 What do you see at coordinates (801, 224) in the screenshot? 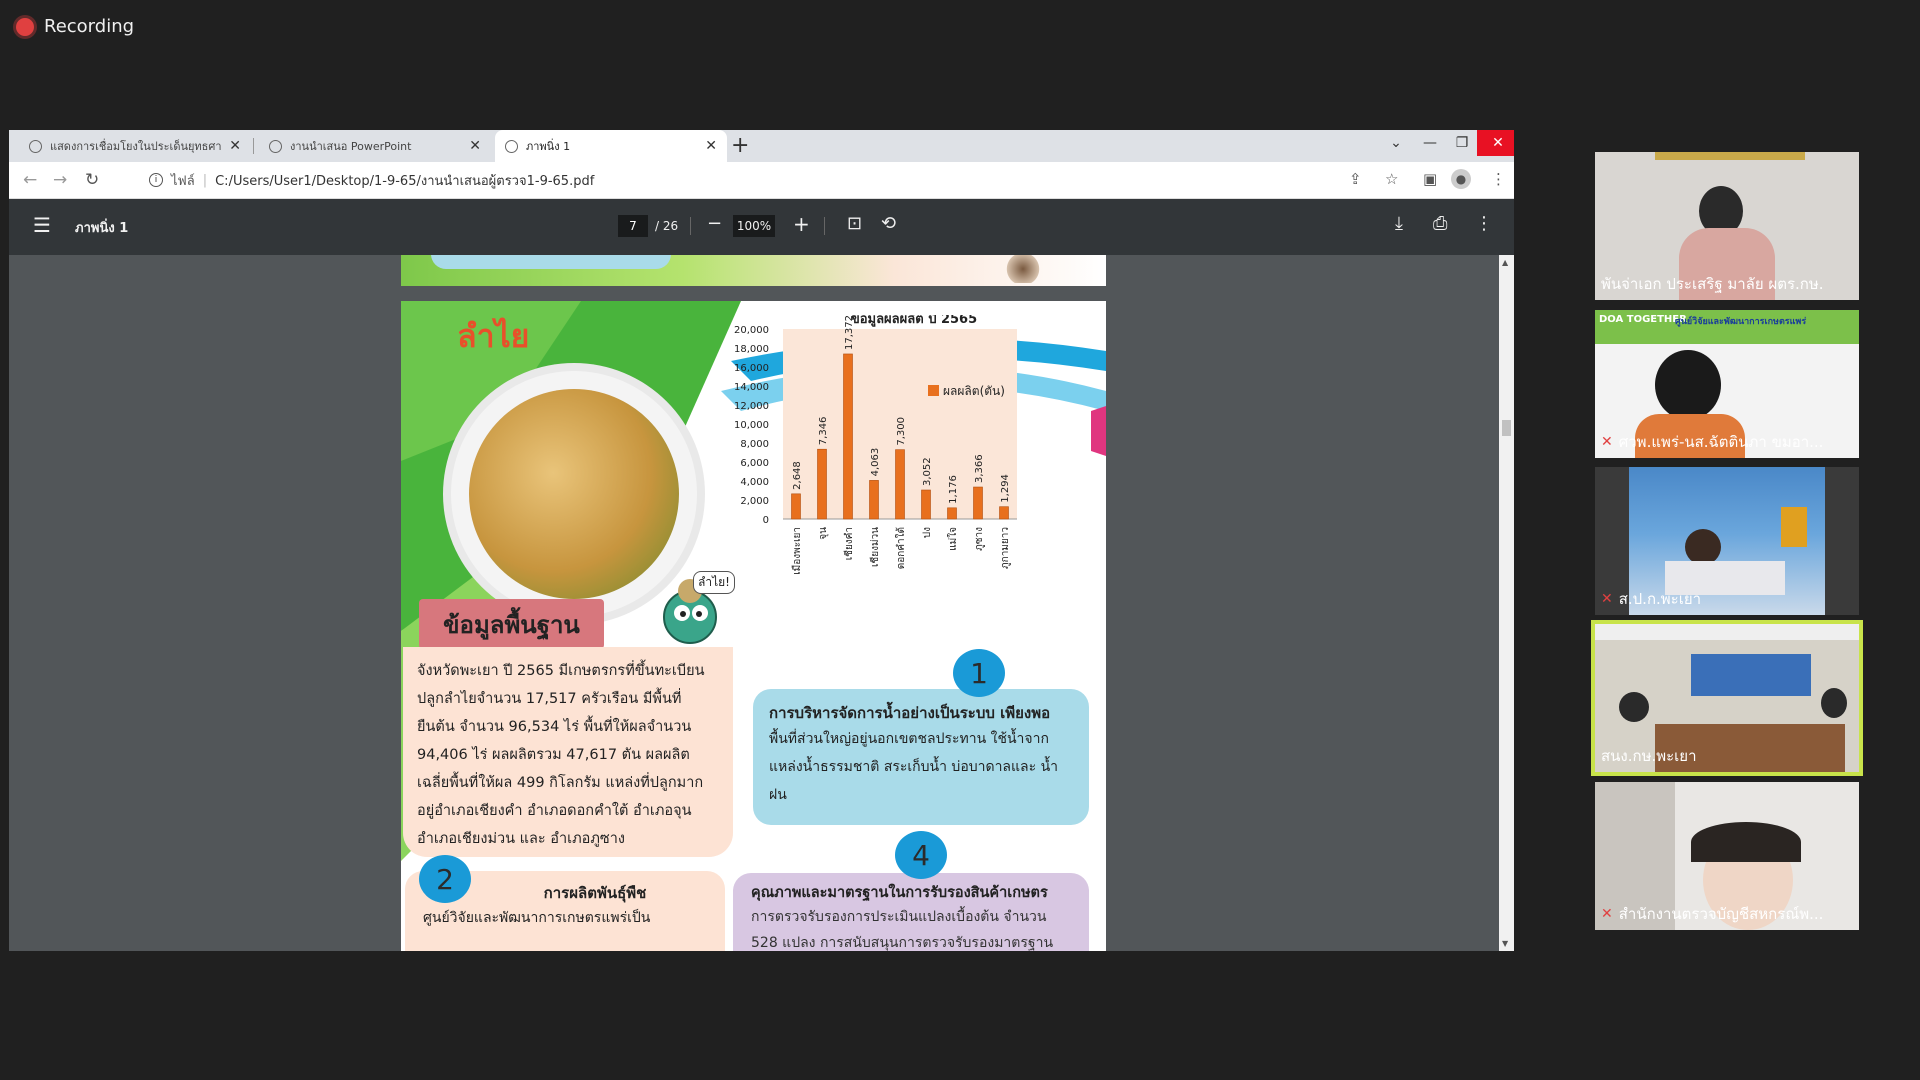
I see `zoom-in-button: +` at bounding box center [801, 224].